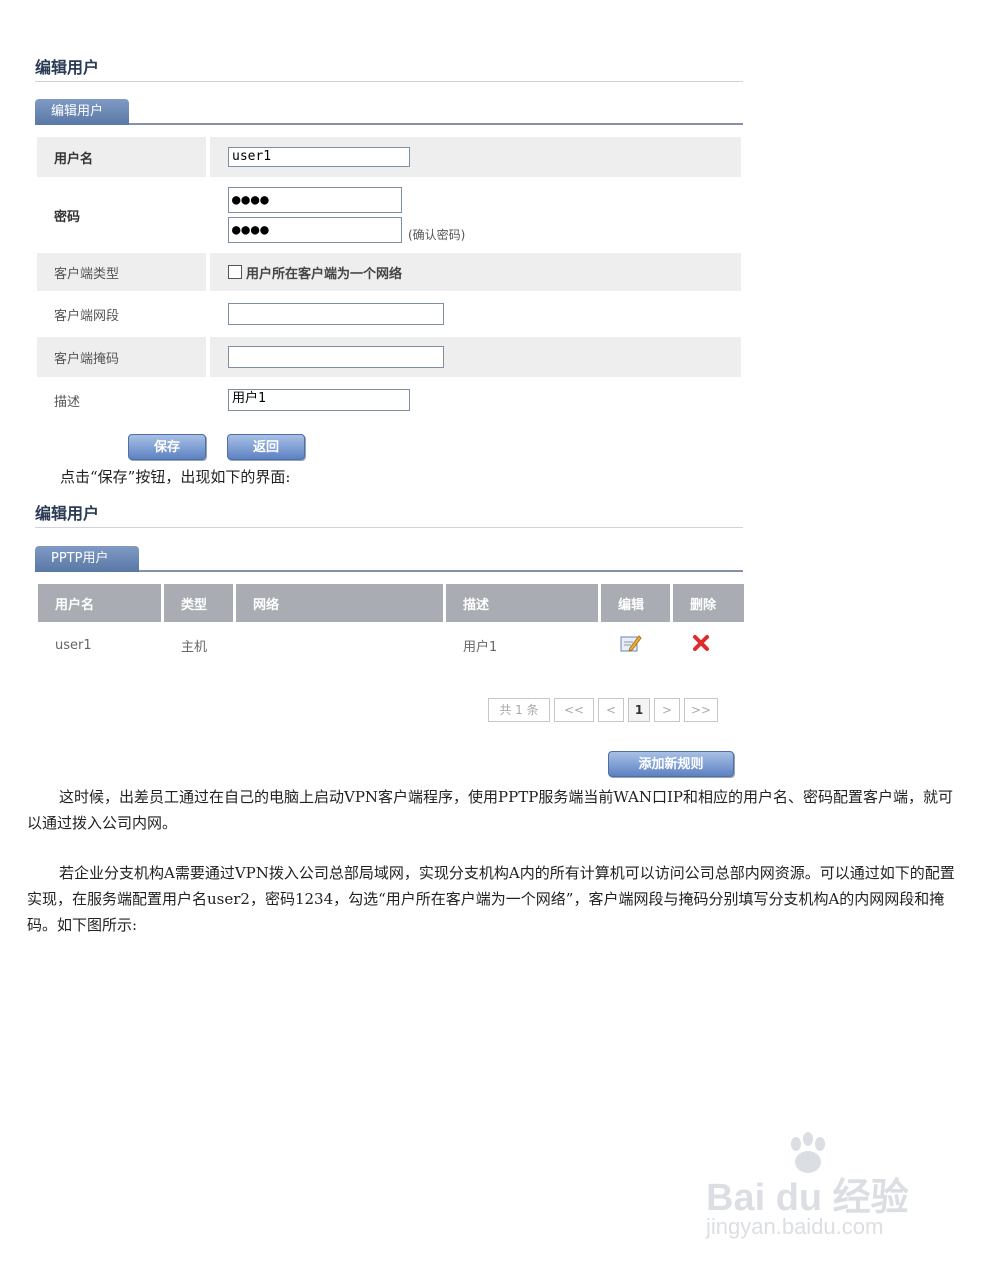 The height and width of the screenshot is (1280, 989). I want to click on password-input: ●●●●, so click(315, 200).